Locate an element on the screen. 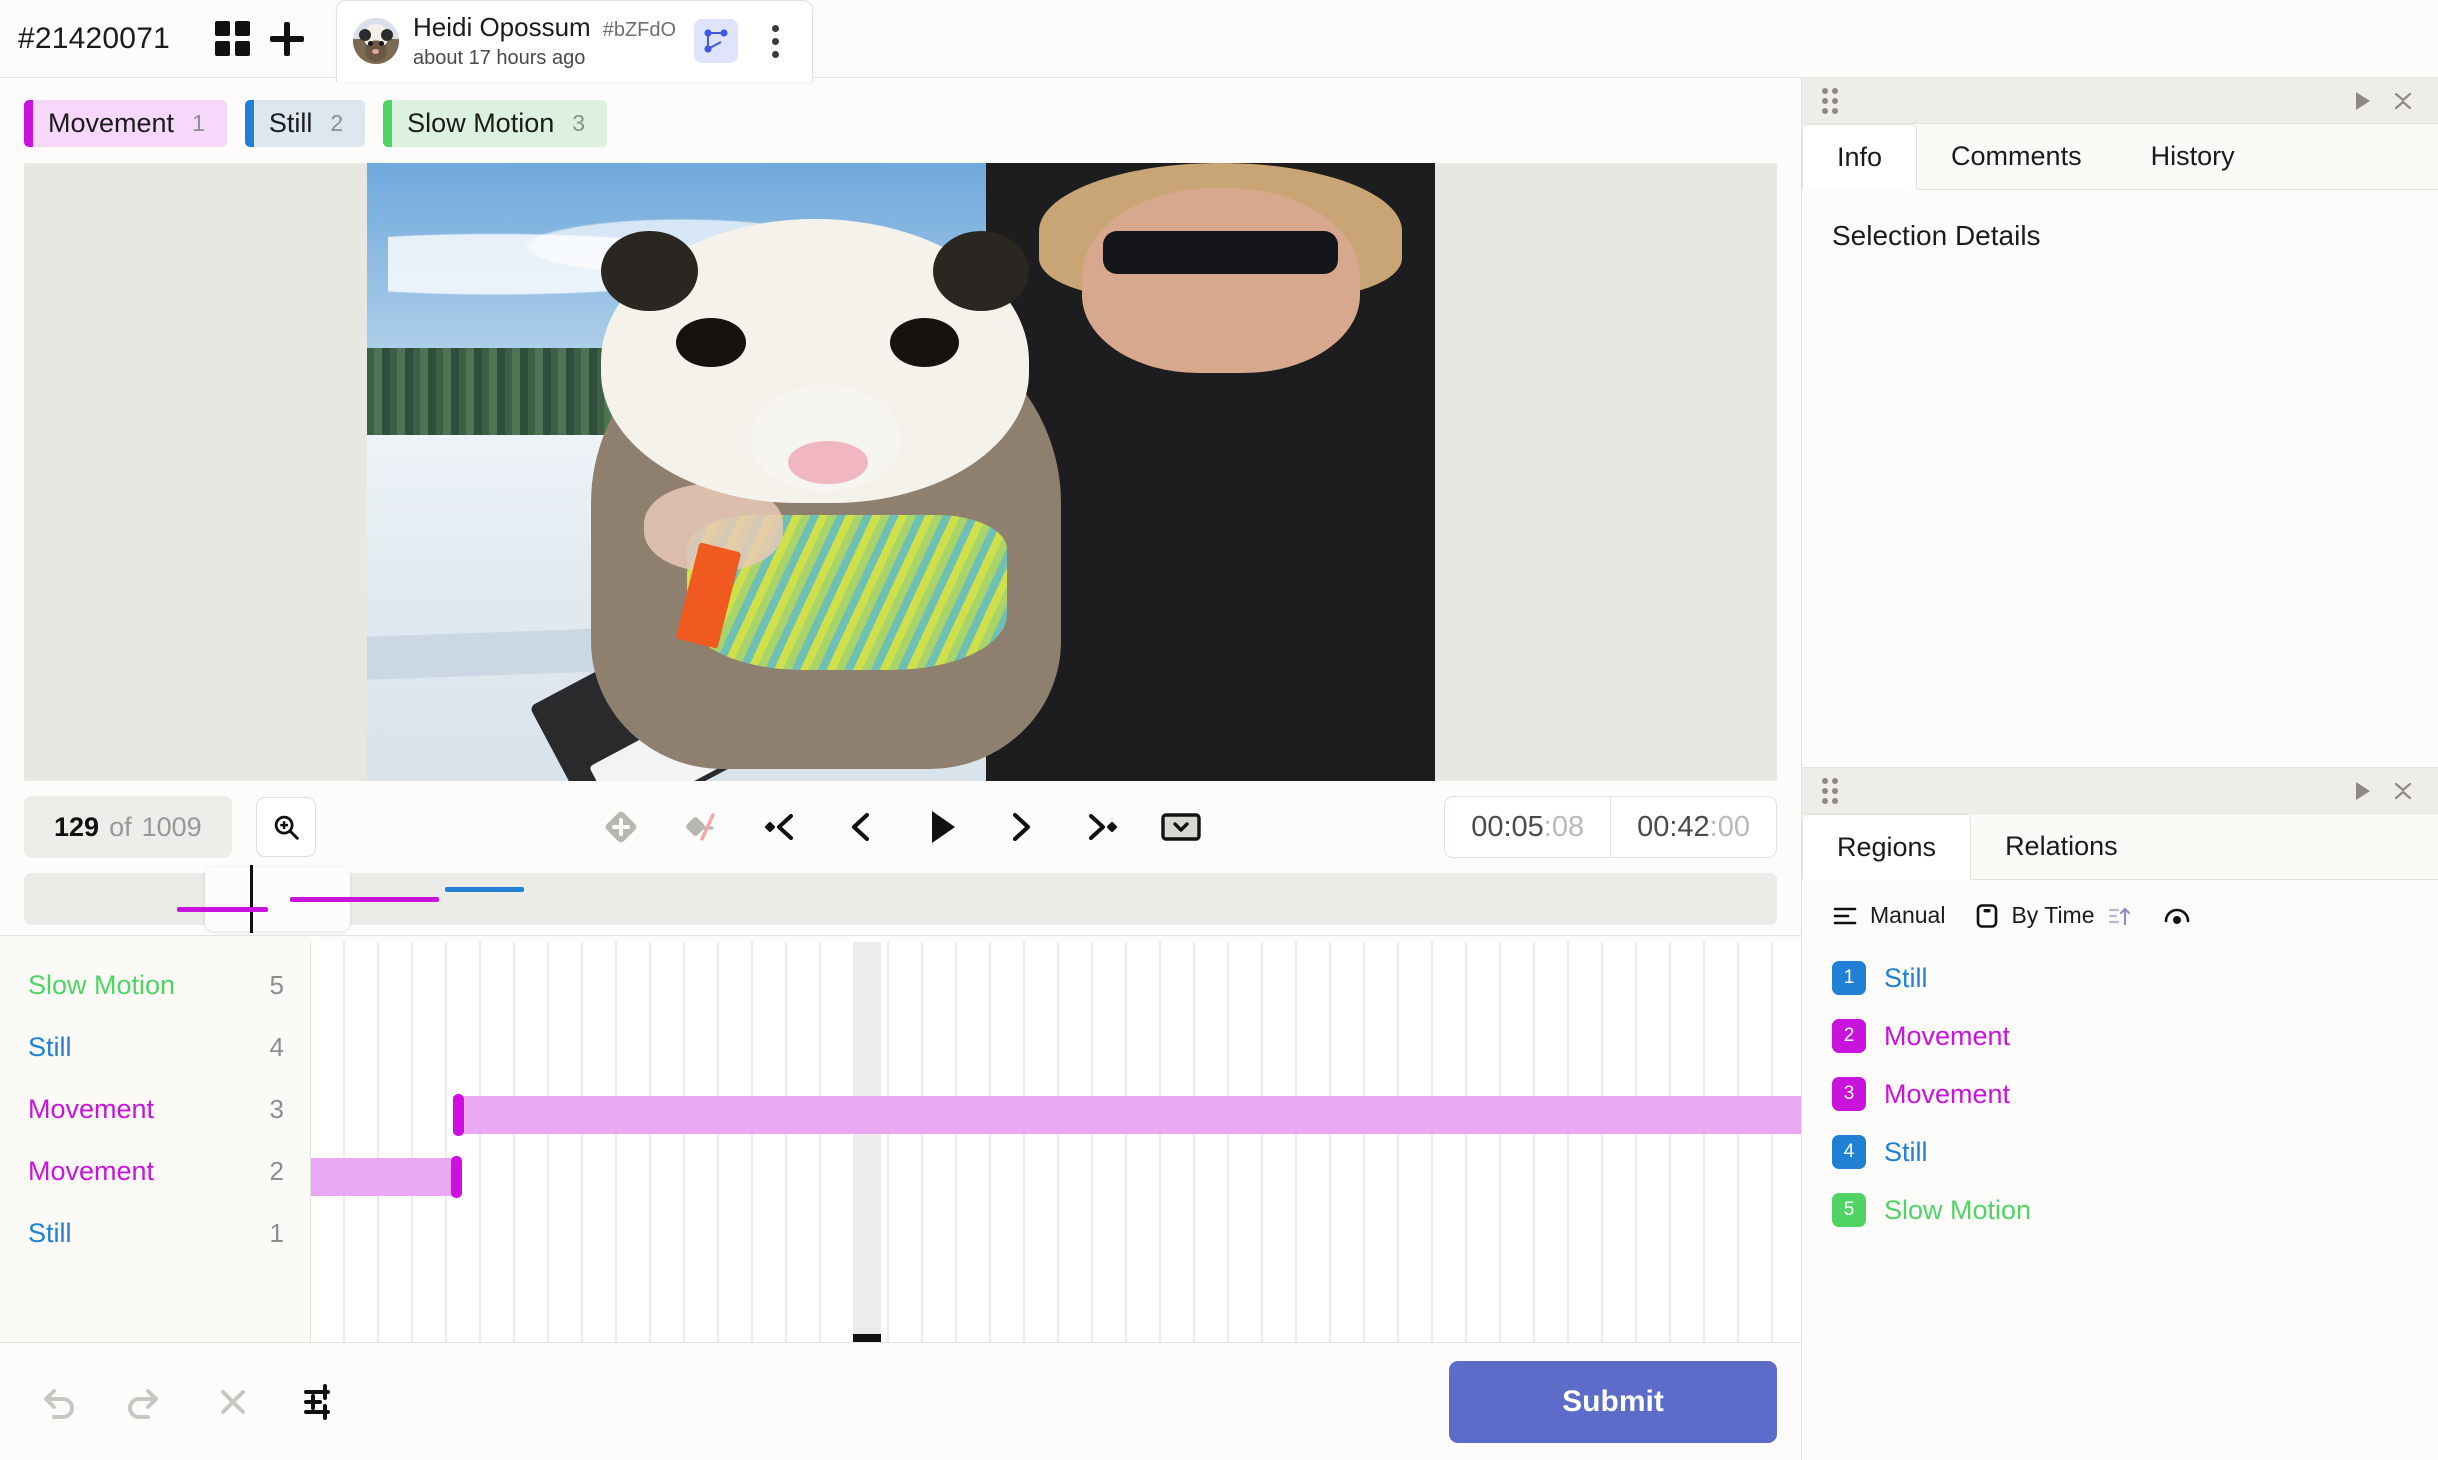  regions-toolbar: Manual By Time is located at coordinates (2120, 911).